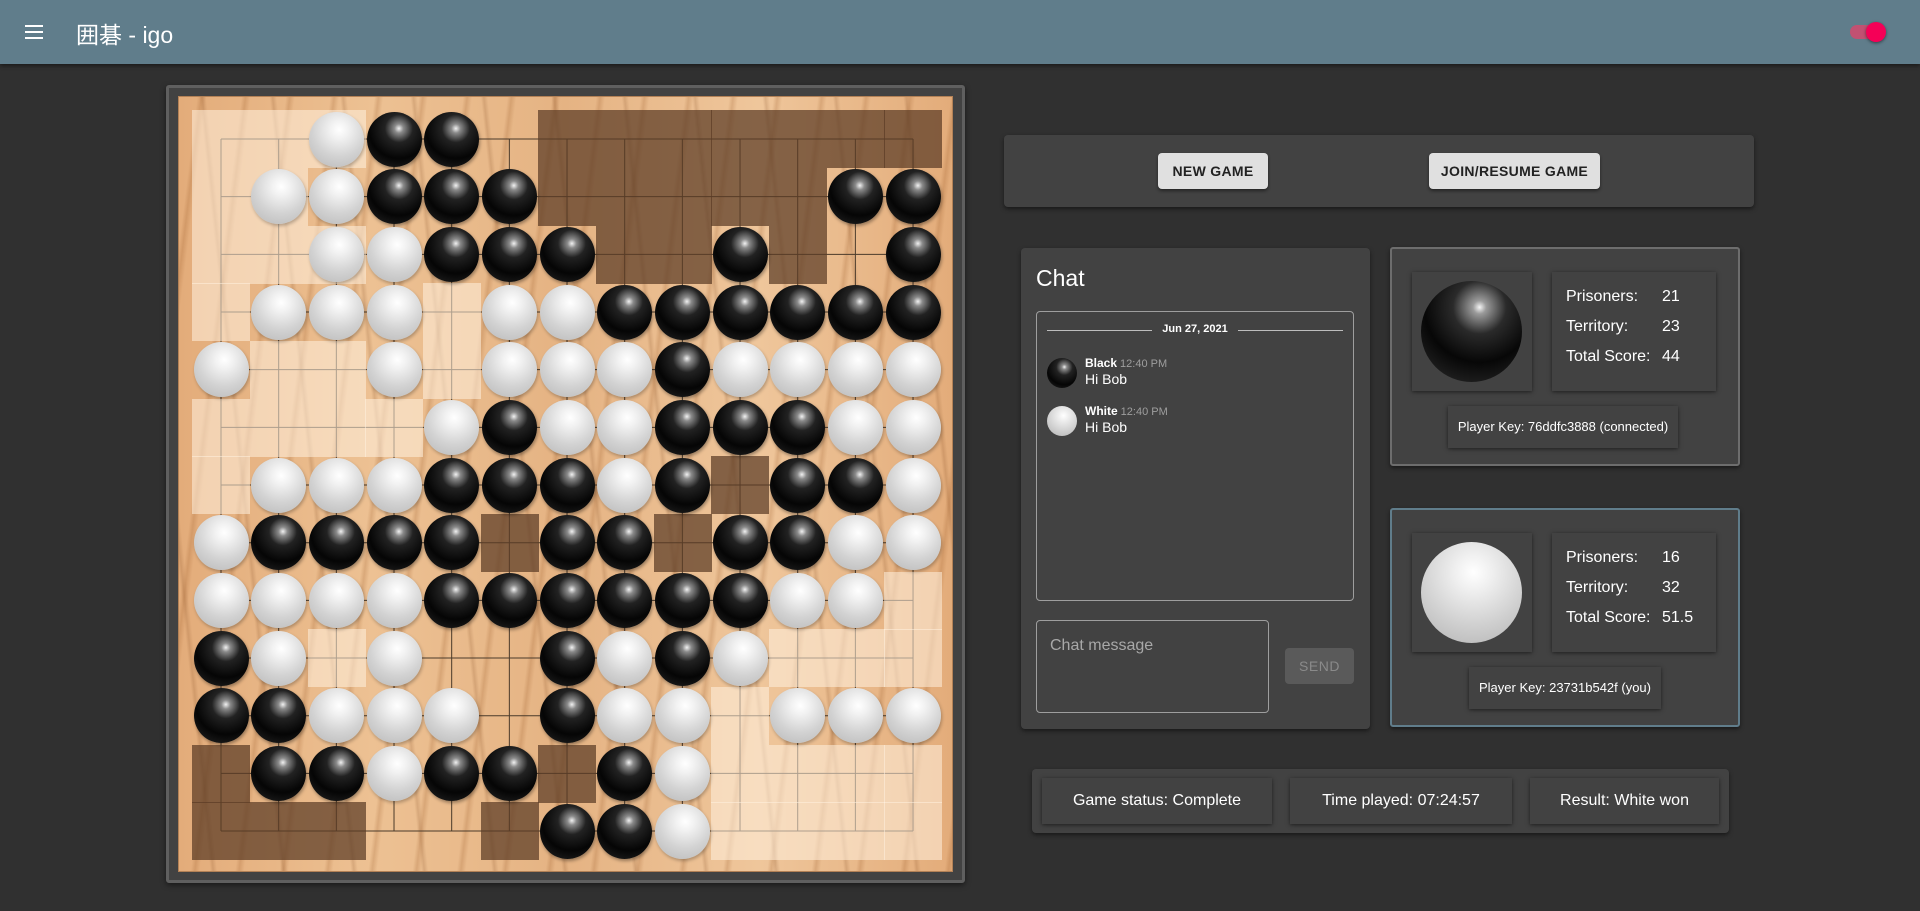 Image resolution: width=1920 pixels, height=911 pixels. What do you see at coordinates (1608, 356) in the screenshot?
I see `total-score-label: Total Score:` at bounding box center [1608, 356].